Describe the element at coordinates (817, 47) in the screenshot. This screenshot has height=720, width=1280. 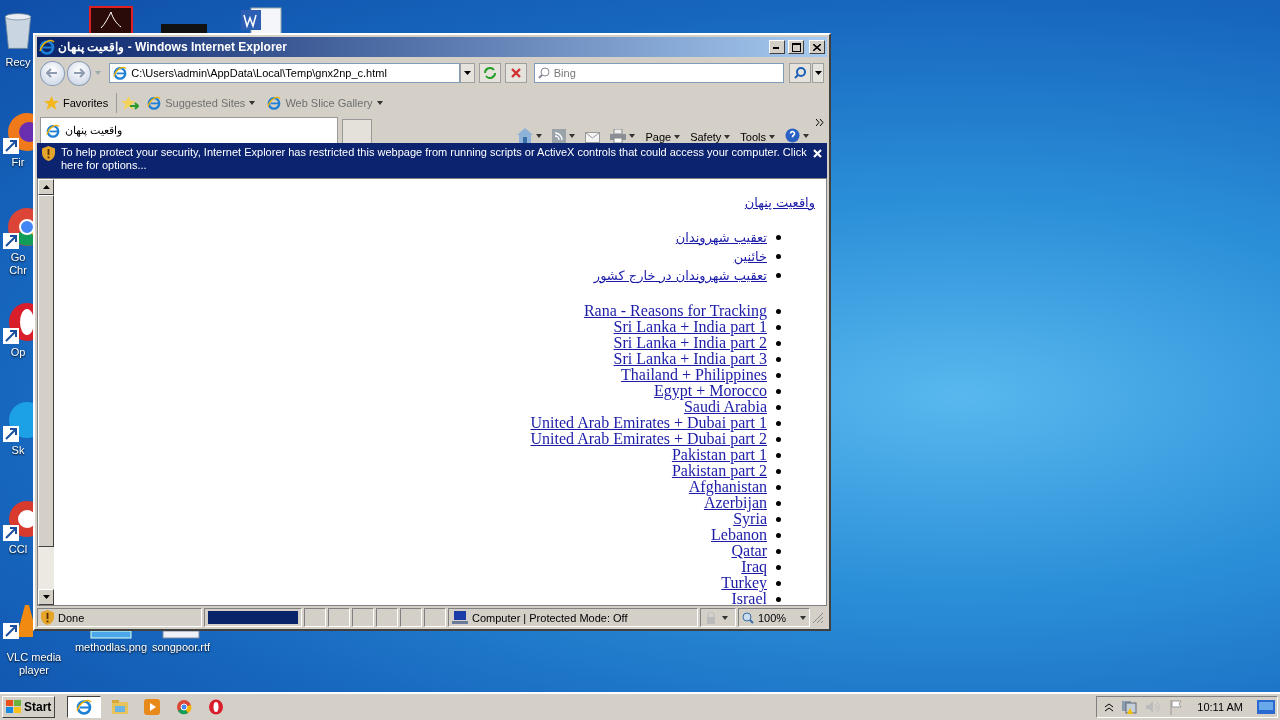
I see `close-button` at that location.